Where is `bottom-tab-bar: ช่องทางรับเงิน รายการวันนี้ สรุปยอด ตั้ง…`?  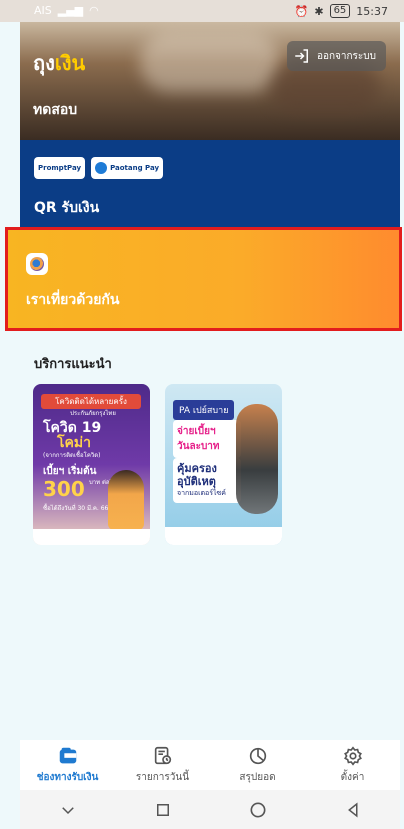 bottom-tab-bar: ช่องทางรับเงิน รายการวันนี้ สรุปยอด ตั้ง… is located at coordinates (210, 765).